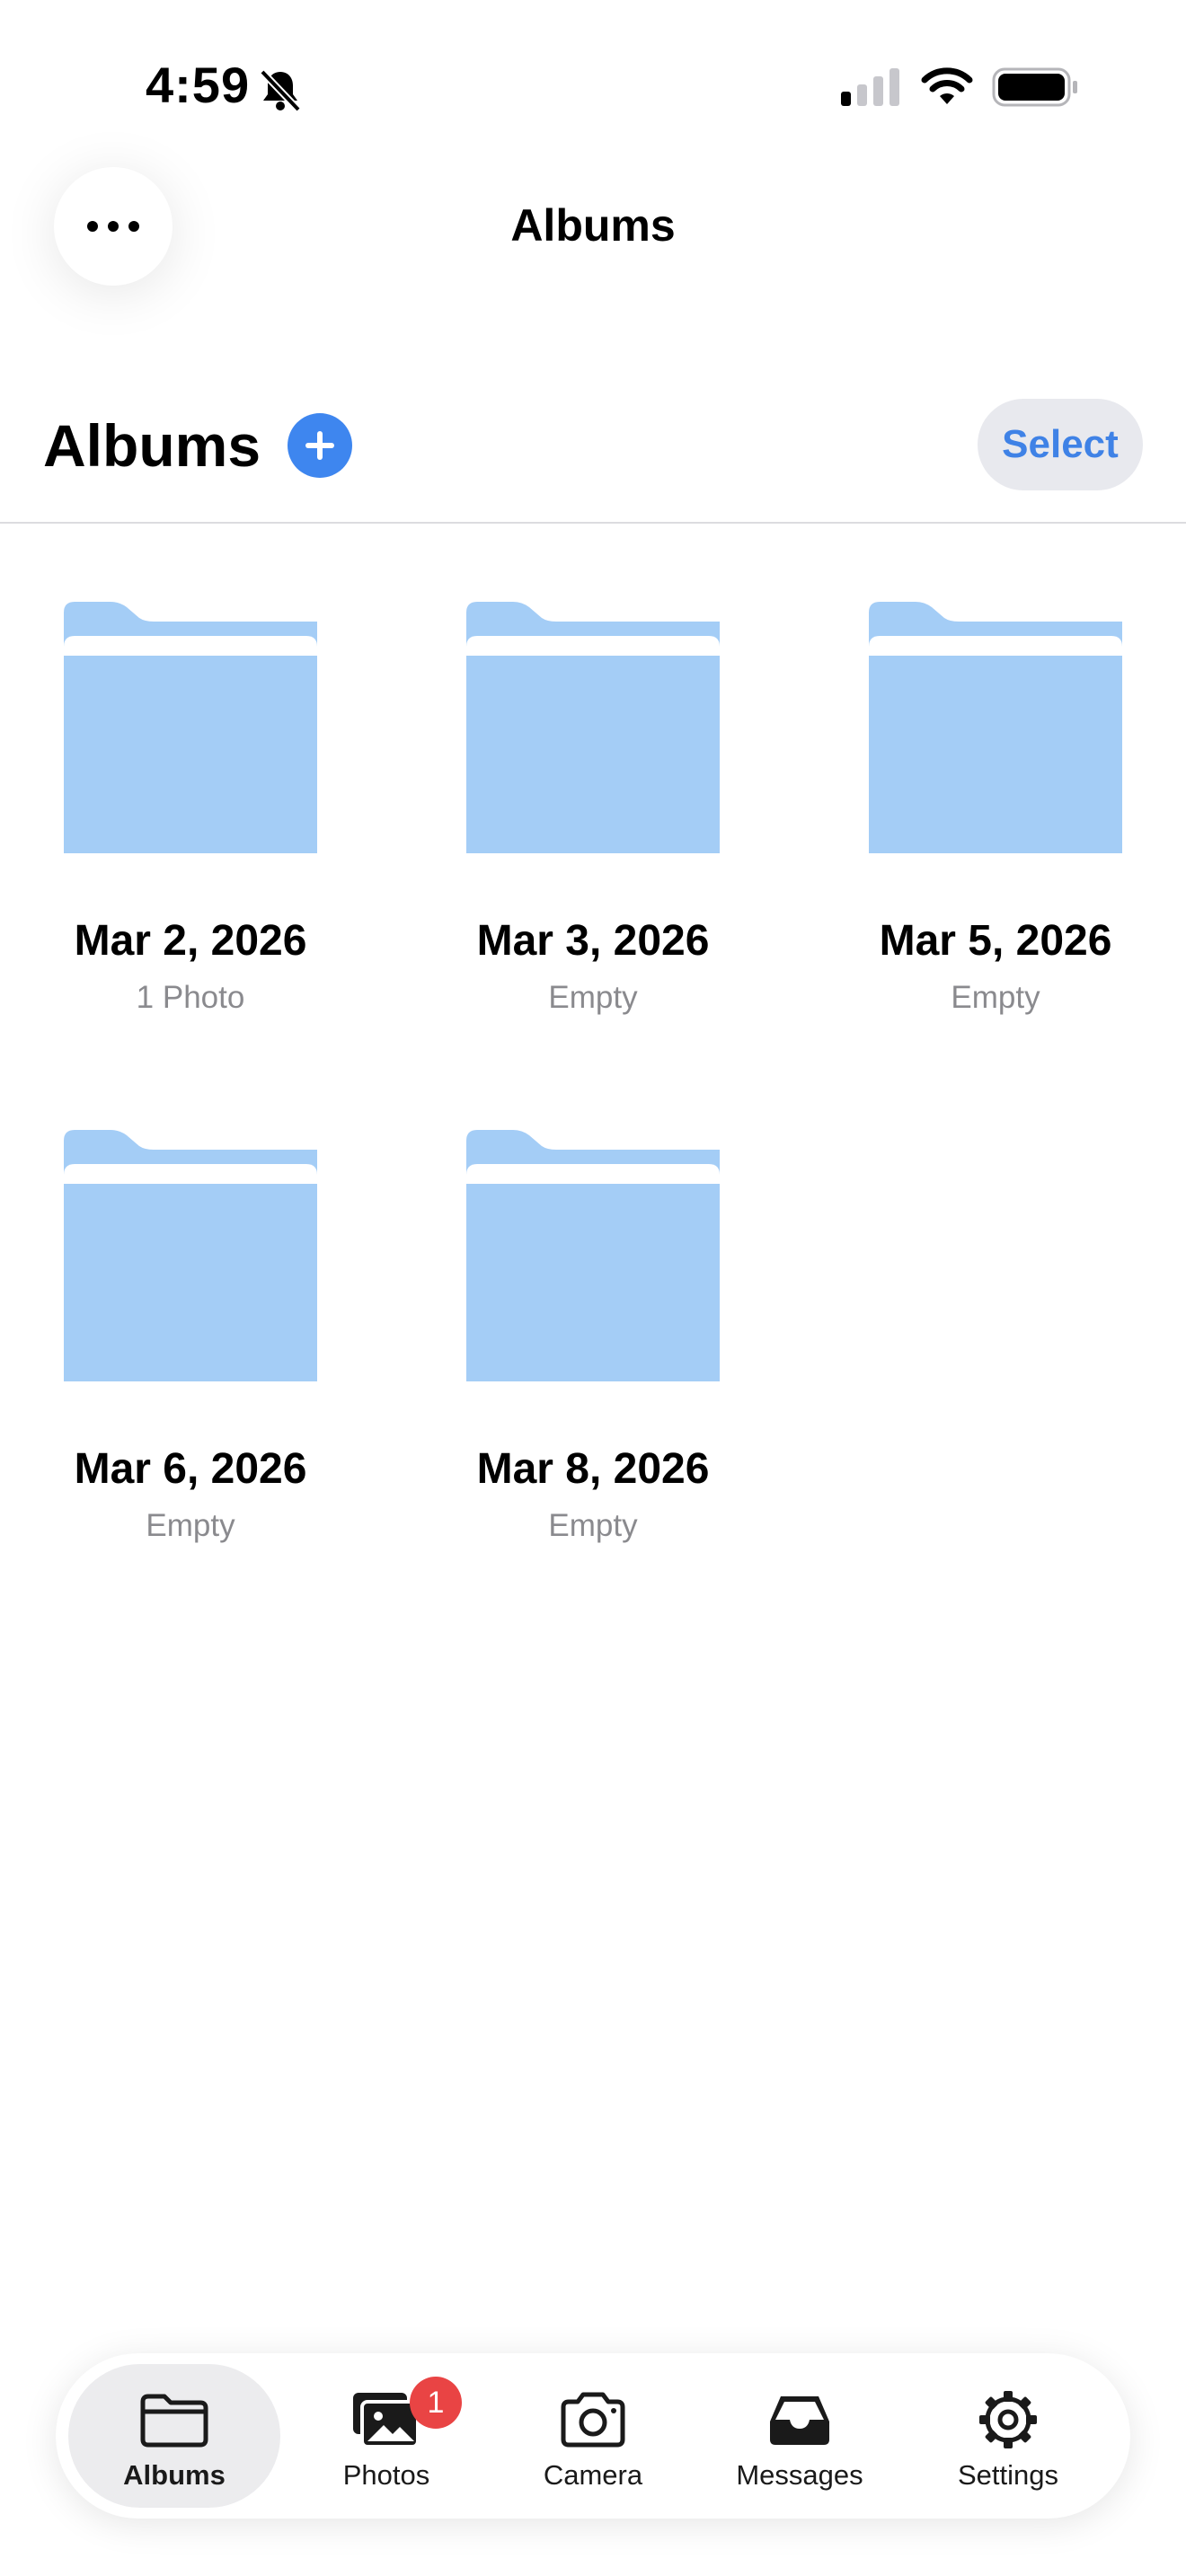  Describe the element at coordinates (947, 85) in the screenshot. I see `wifi-icon` at that location.